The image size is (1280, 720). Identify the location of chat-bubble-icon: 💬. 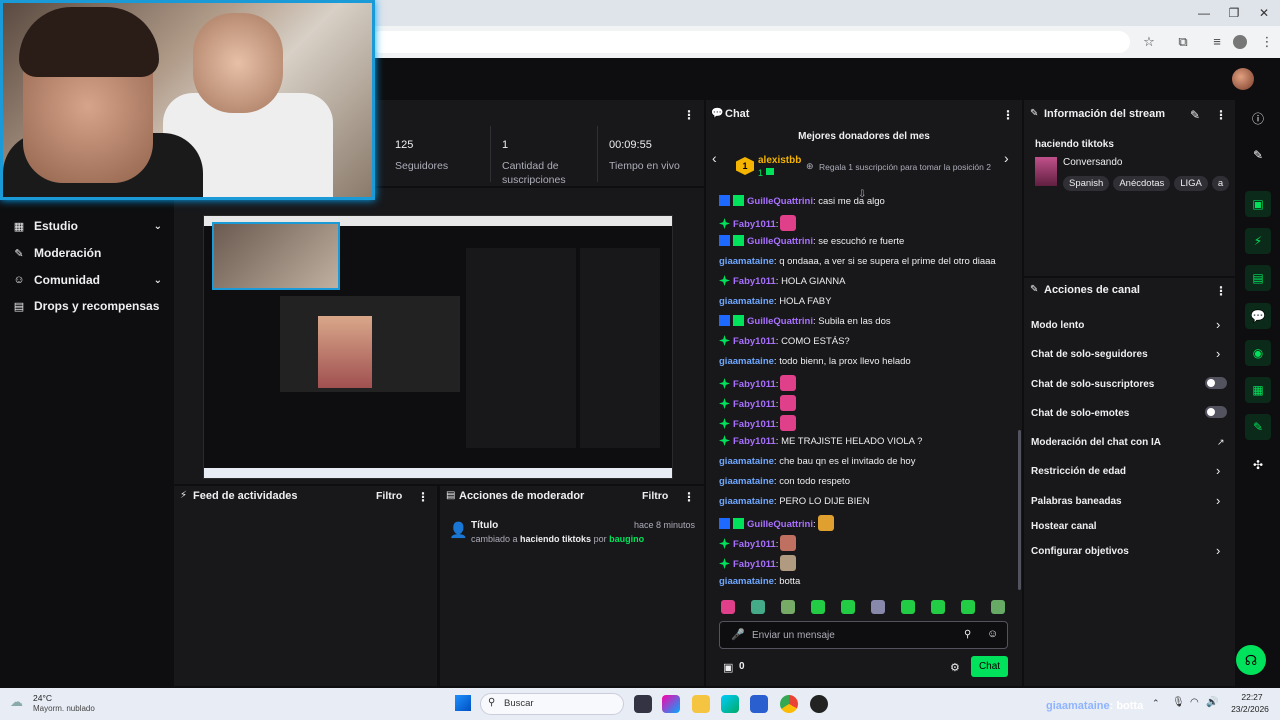
(1258, 316).